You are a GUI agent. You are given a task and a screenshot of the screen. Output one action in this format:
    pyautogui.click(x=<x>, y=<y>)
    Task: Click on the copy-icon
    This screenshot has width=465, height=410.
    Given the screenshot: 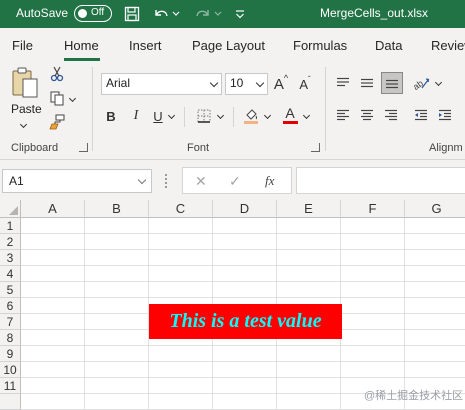 What is the action you would take?
    pyautogui.click(x=57, y=98)
    